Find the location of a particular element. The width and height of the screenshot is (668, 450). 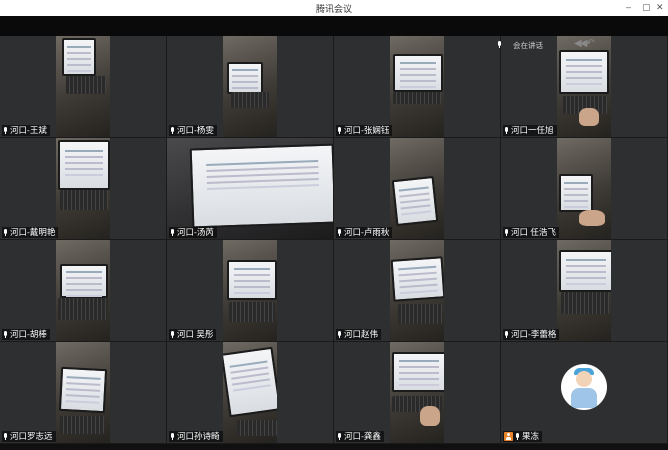

page-nav-arrows: ◀◀ ↶ is located at coordinates (584, 43).